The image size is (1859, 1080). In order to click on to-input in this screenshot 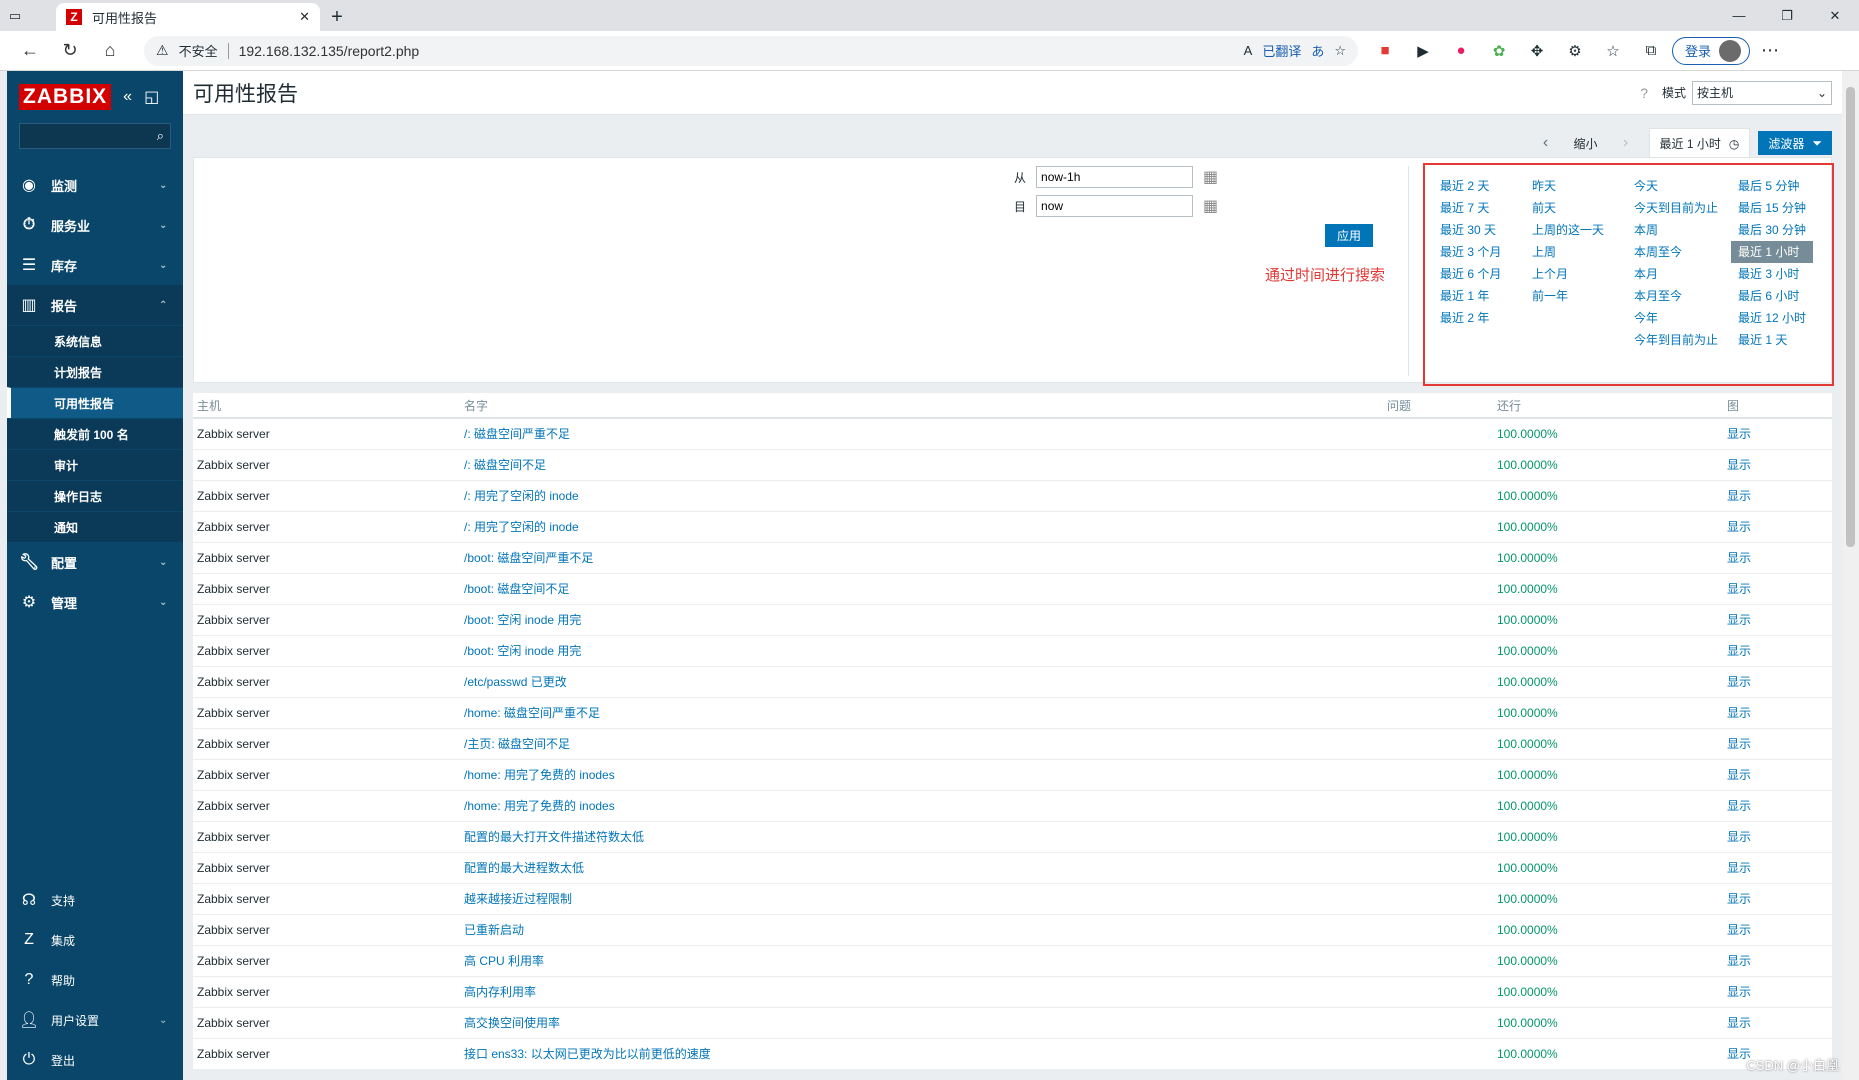, I will do `click(1115, 206)`.